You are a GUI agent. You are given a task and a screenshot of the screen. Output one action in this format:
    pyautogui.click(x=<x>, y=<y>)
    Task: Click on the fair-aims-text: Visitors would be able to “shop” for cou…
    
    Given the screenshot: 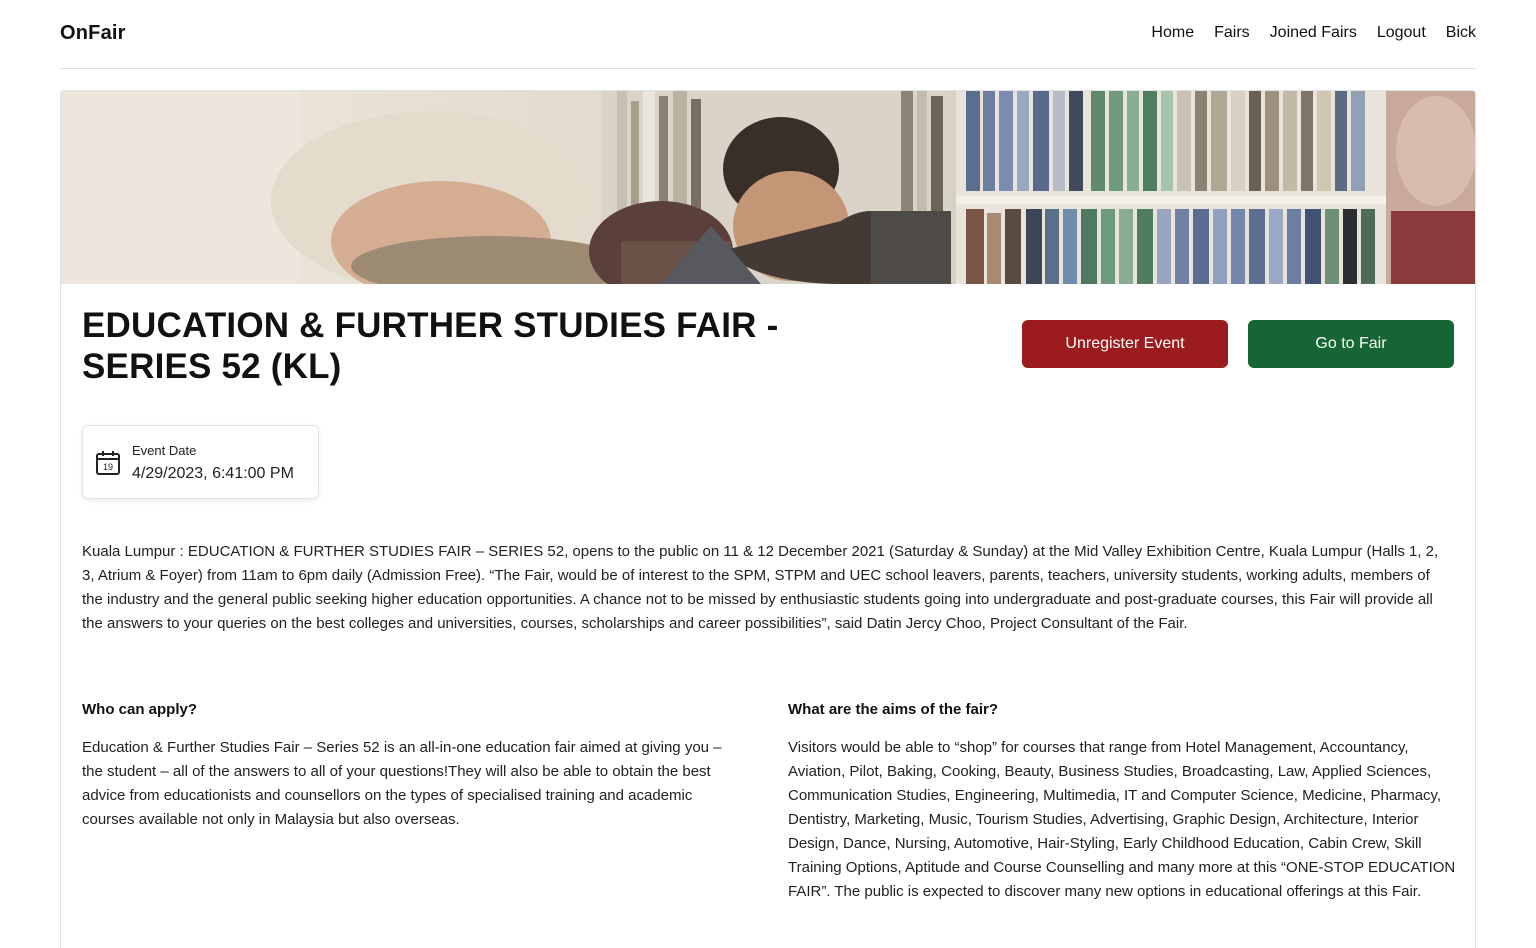 What is the action you would take?
    pyautogui.click(x=1122, y=819)
    